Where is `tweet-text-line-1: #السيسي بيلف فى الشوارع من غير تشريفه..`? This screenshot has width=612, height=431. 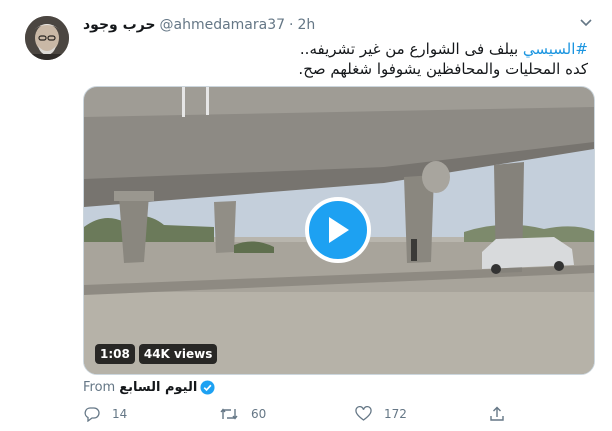 tweet-text-line-1: #السيسي بيلف فى الشوارع من غير تشريفه.. is located at coordinates (338, 49).